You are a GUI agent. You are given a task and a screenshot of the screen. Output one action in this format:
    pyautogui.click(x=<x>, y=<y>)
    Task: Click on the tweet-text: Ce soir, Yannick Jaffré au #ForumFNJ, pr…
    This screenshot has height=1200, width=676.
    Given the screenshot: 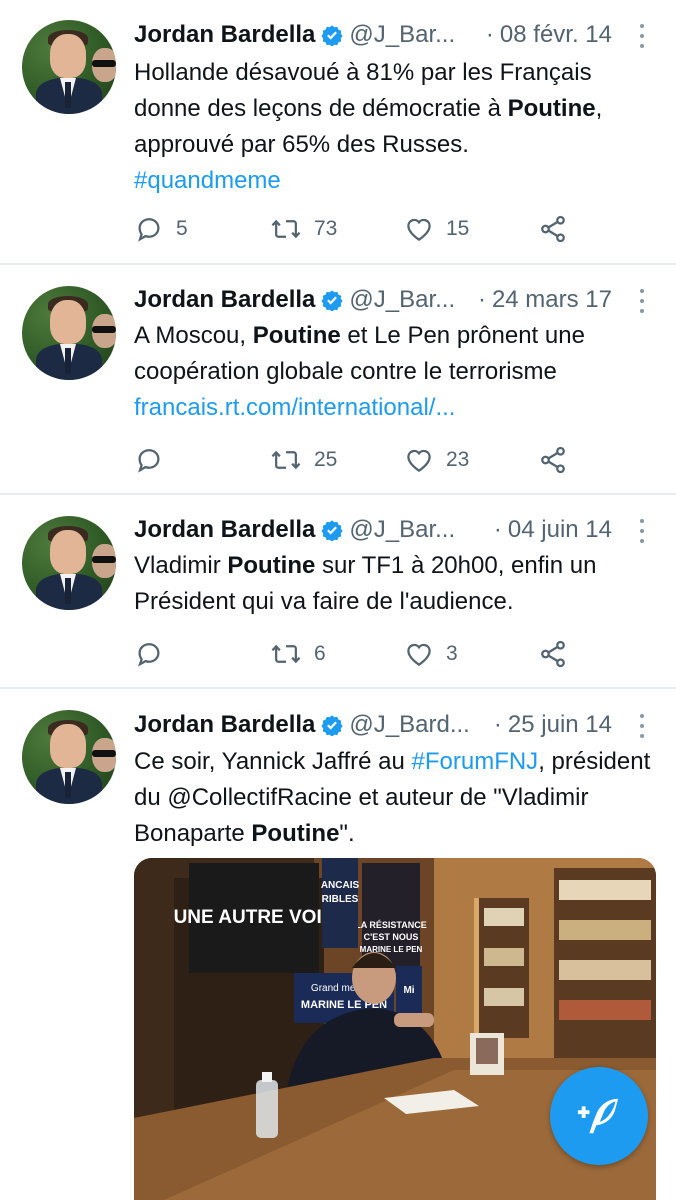 What is the action you would take?
    pyautogui.click(x=392, y=797)
    